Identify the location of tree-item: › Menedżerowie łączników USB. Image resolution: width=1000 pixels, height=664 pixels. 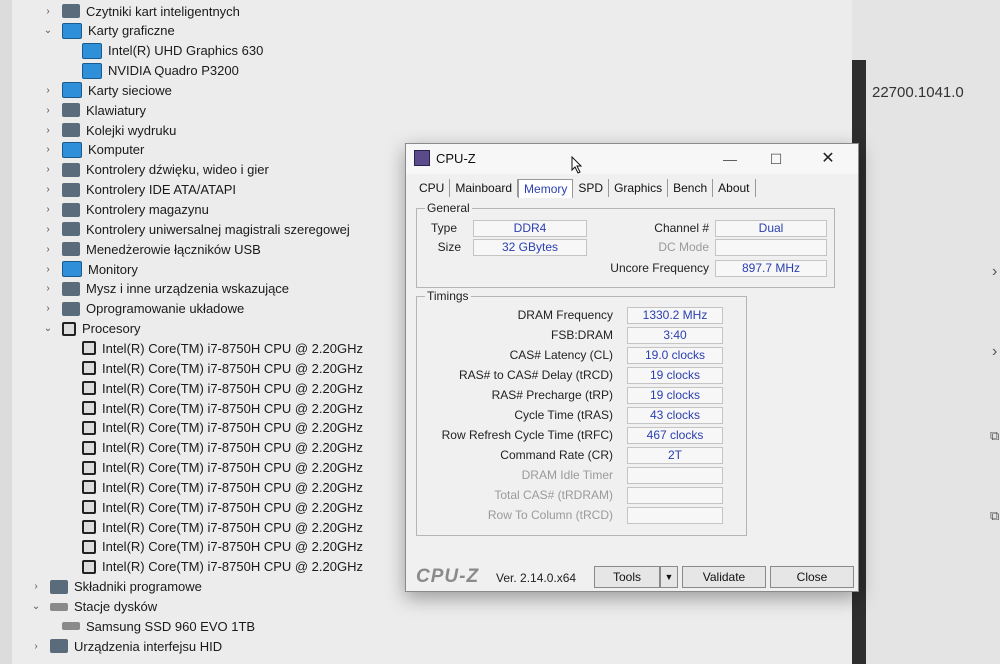
(151, 249).